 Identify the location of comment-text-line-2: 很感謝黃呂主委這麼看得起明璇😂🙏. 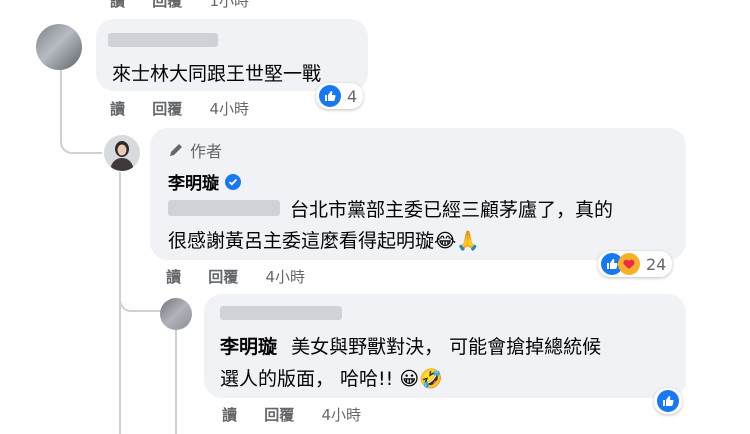
(324, 241).